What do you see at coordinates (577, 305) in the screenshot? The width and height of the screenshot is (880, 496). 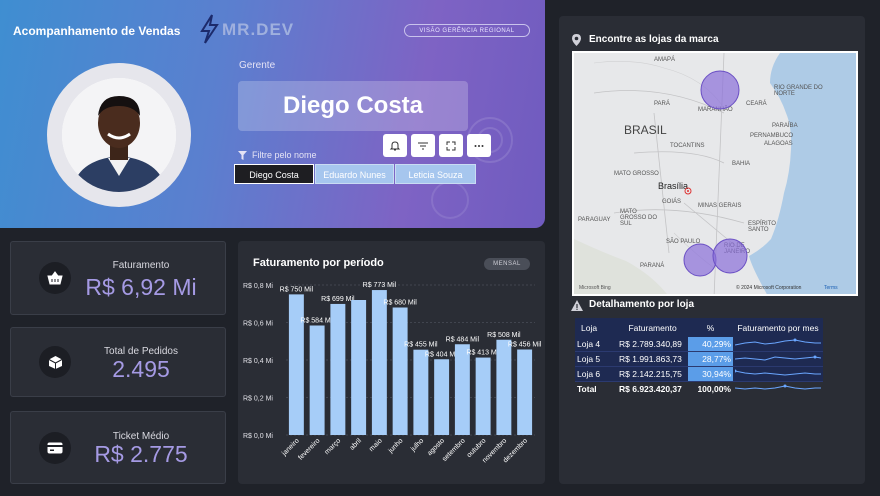 I see `warning-icon` at bounding box center [577, 305].